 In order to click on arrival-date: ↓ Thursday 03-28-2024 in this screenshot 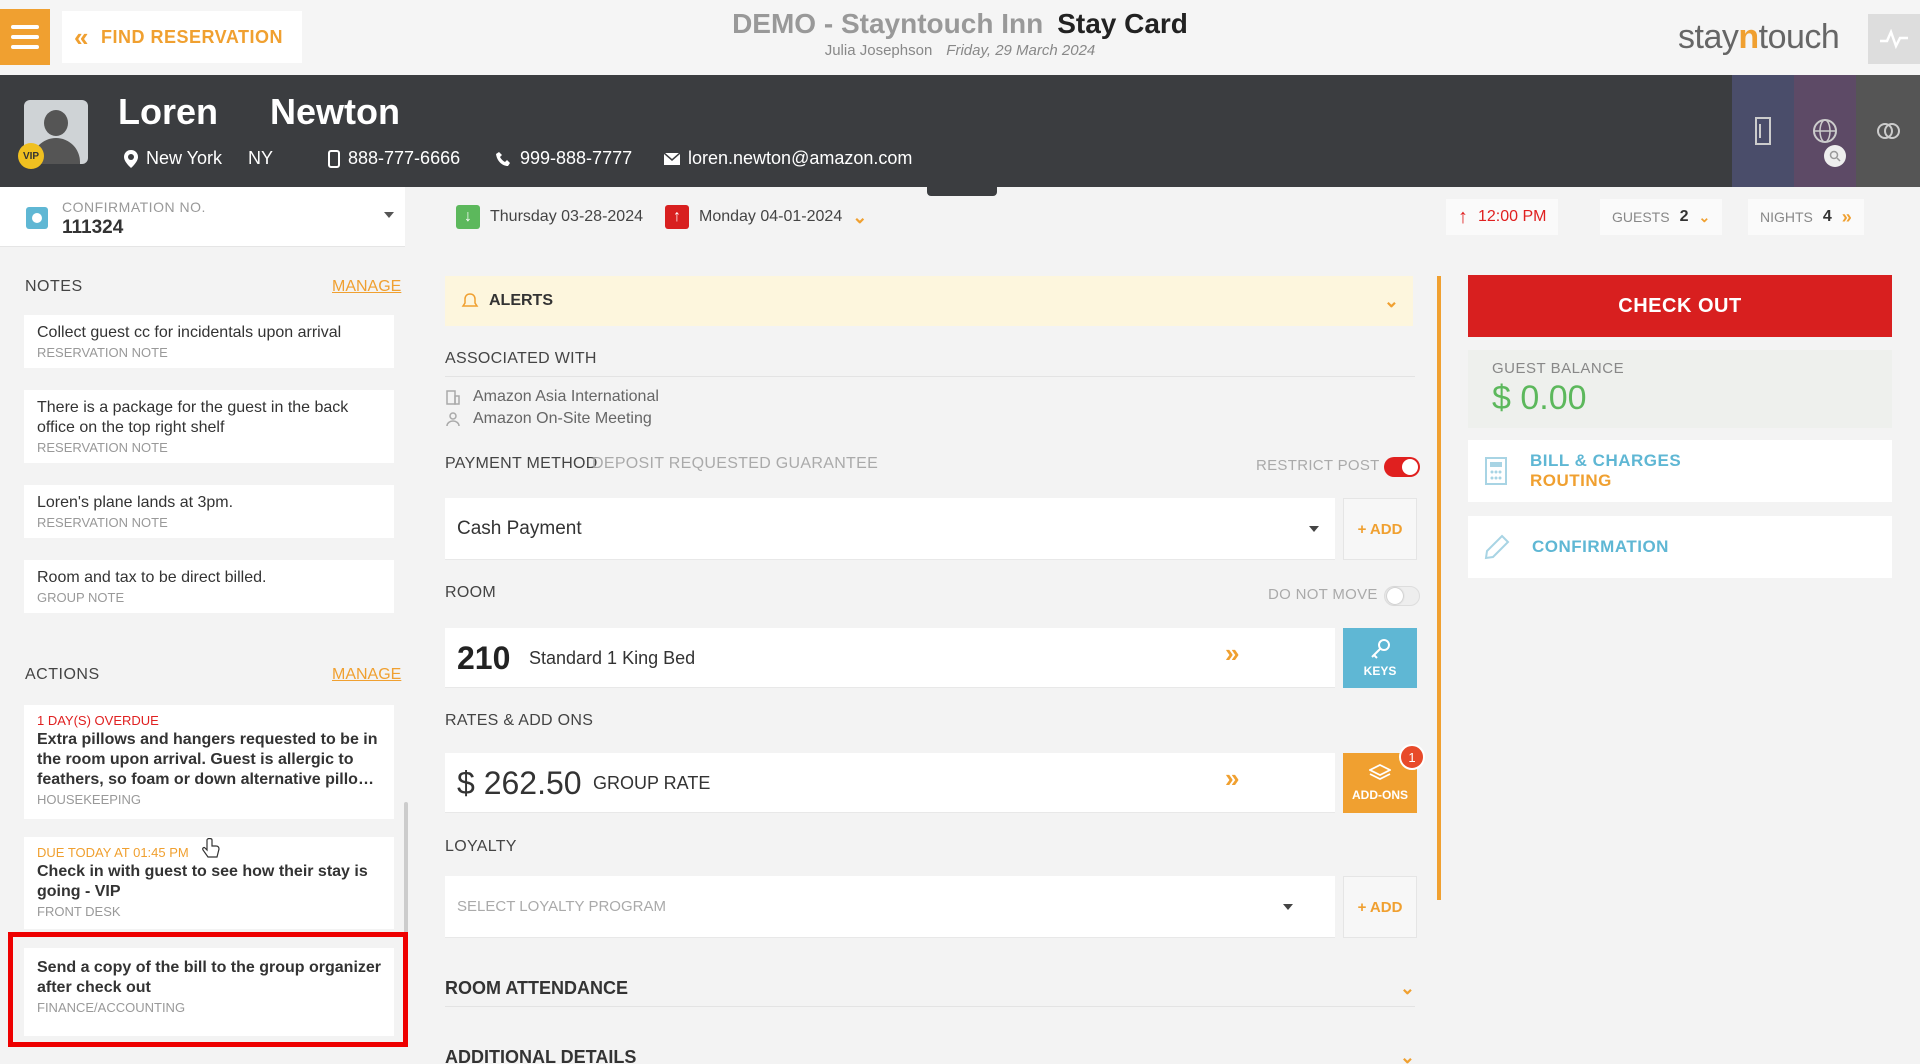, I will do `click(549, 217)`.